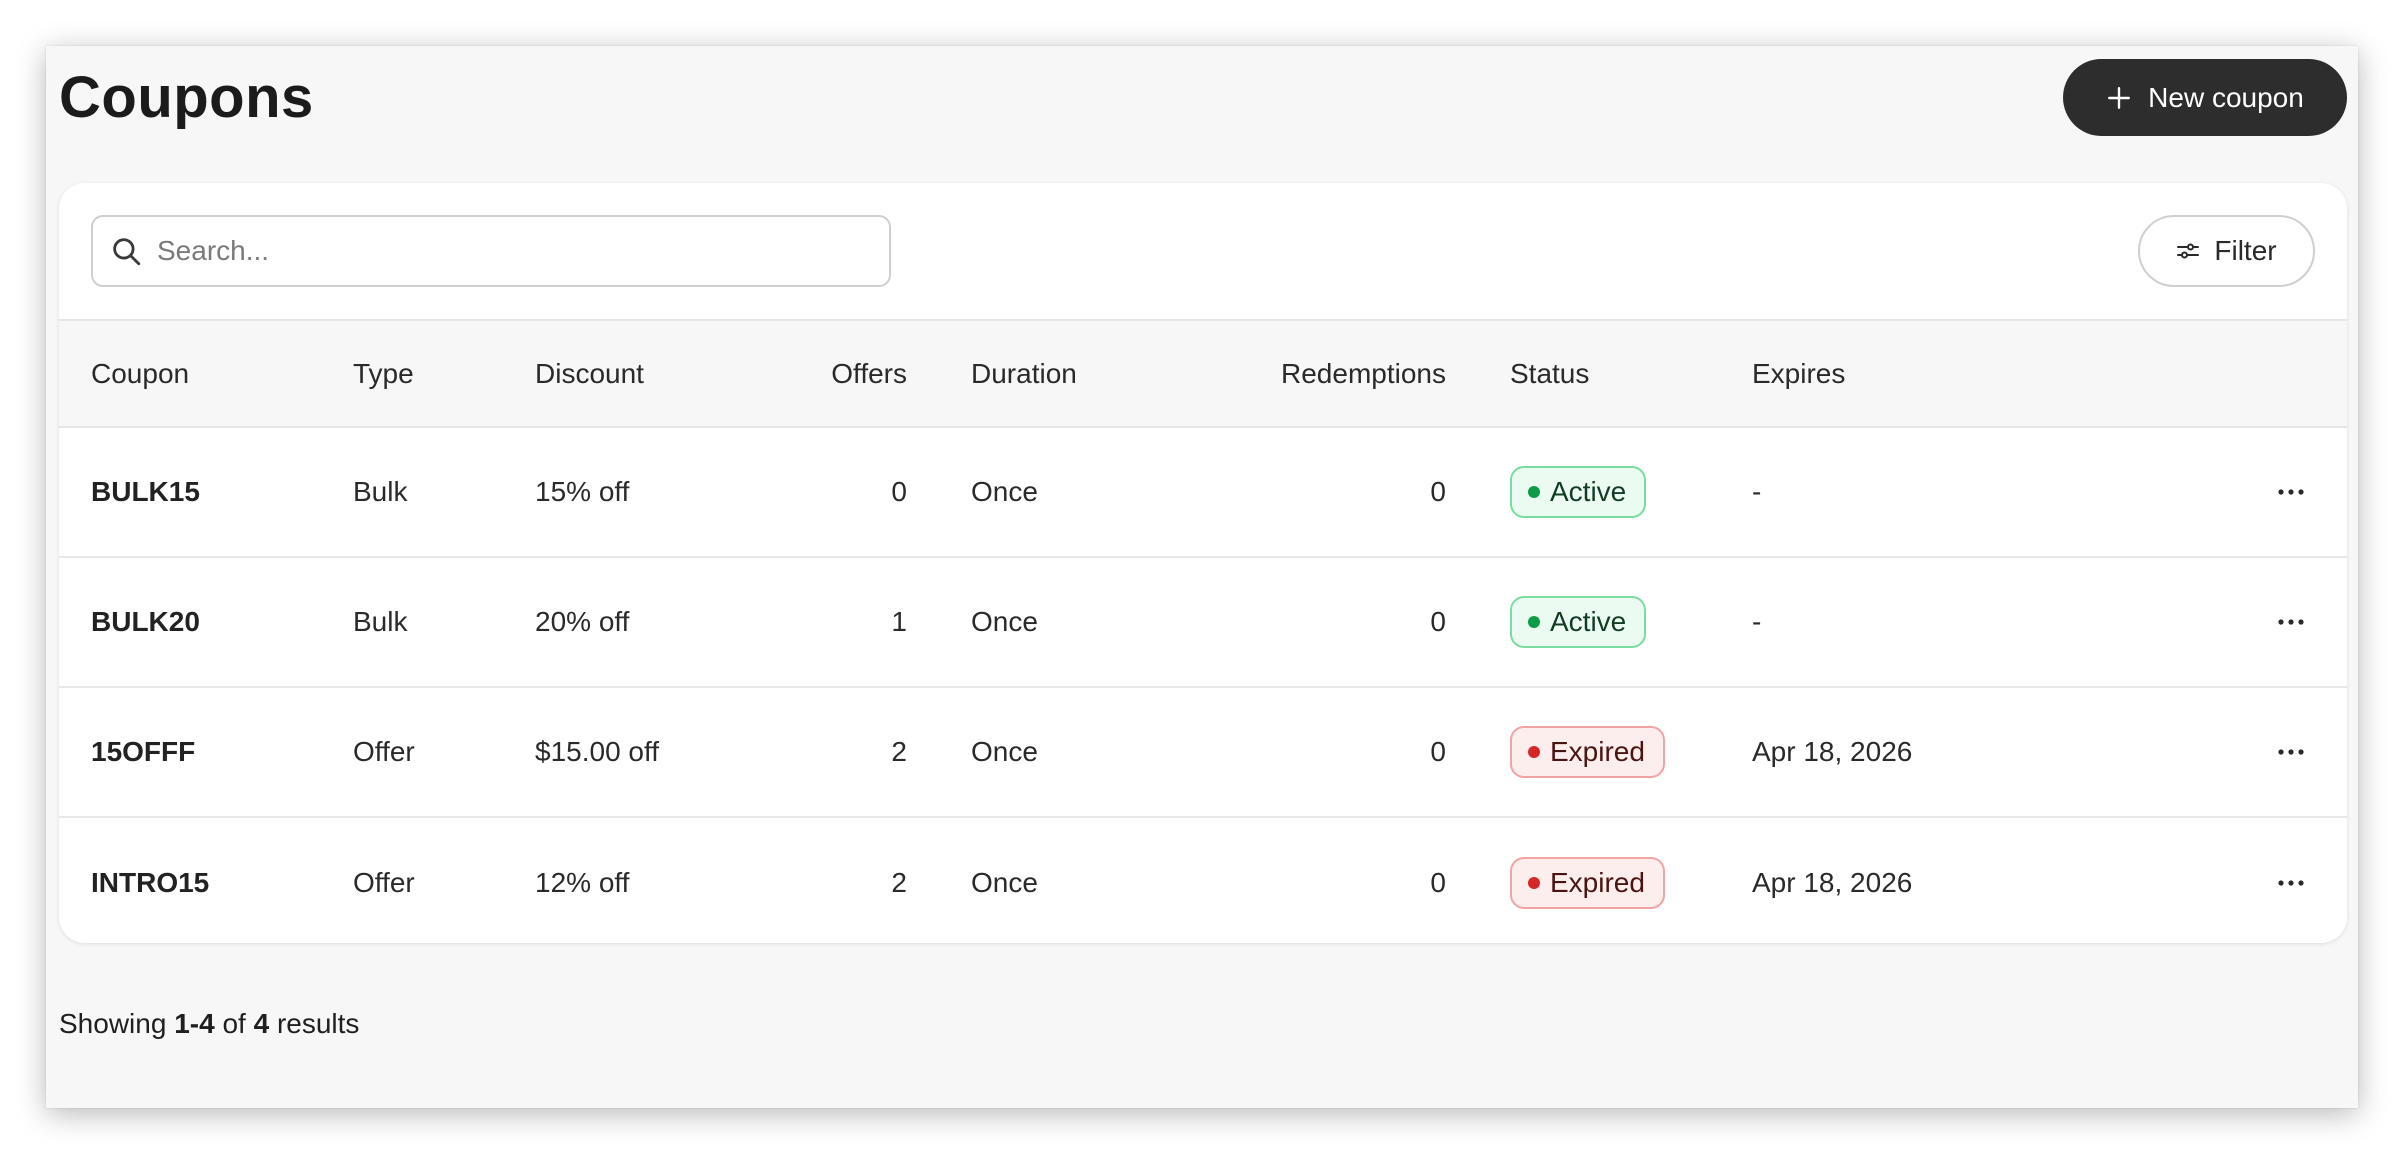 This screenshot has height=1156, width=2406. What do you see at coordinates (841, 373) in the screenshot?
I see `column-header-offers: Offers` at bounding box center [841, 373].